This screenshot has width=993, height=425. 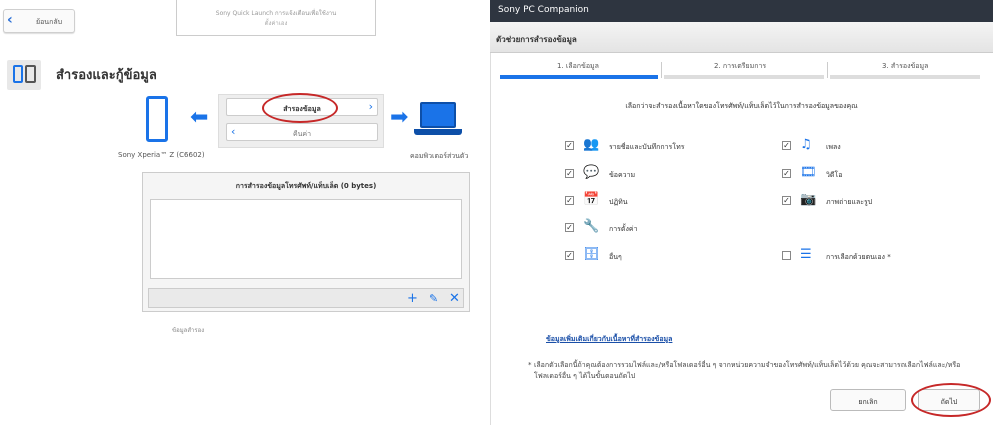 What do you see at coordinates (536, 39) in the screenshot?
I see `wizard-title: ตัวช่วยการสำรองข้อมูล` at bounding box center [536, 39].